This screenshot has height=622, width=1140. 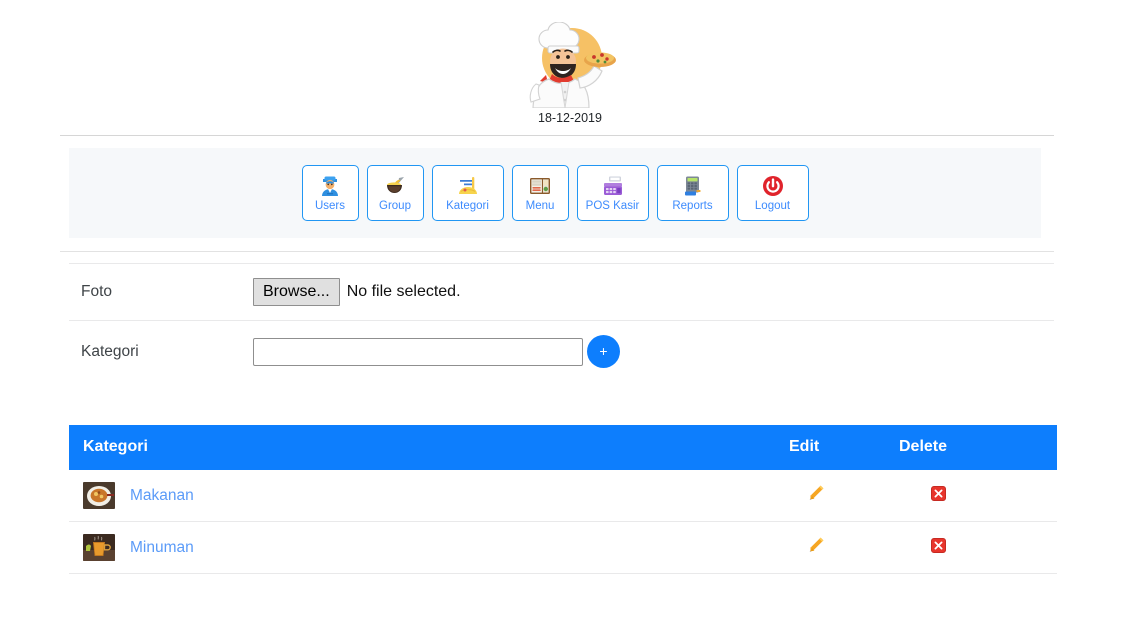 I want to click on nav-button-menu: Menu, so click(x=540, y=193).